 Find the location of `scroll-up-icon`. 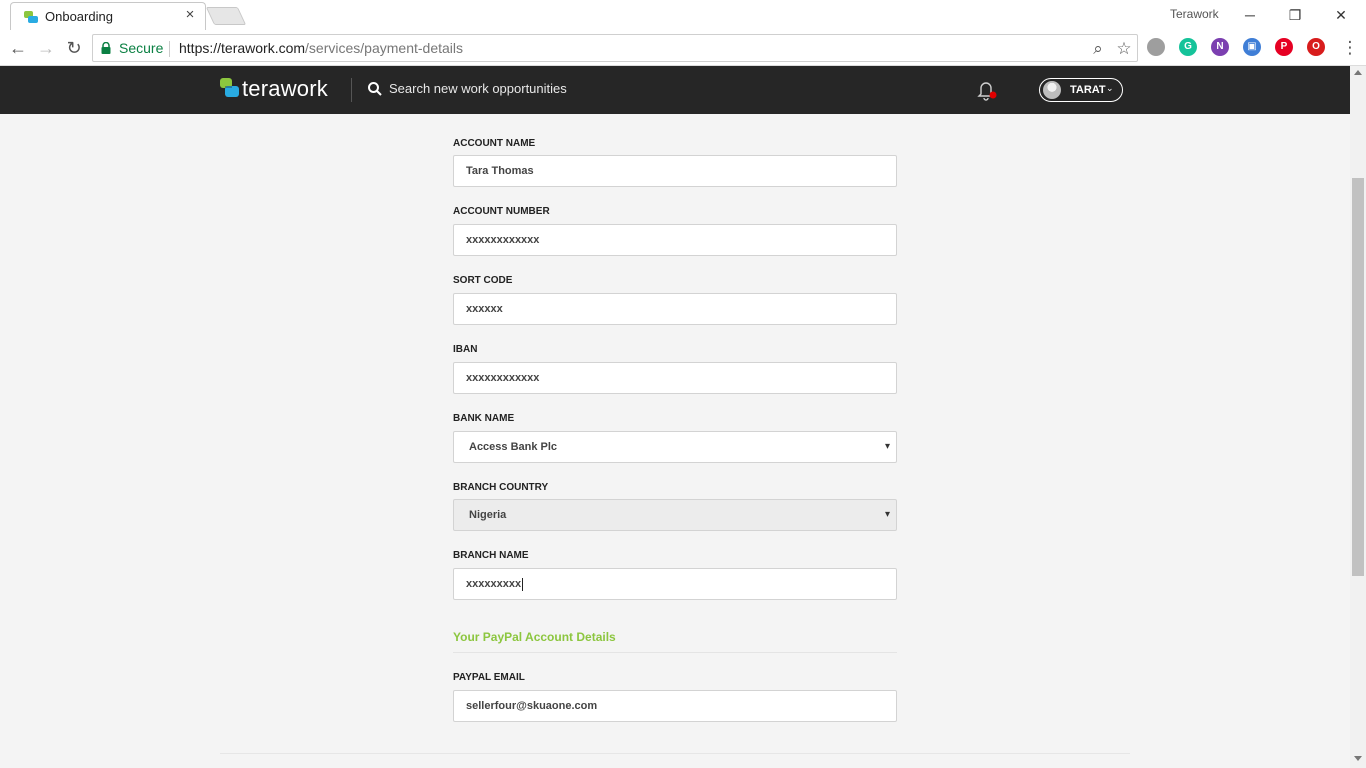

scroll-up-icon is located at coordinates (1358, 72).